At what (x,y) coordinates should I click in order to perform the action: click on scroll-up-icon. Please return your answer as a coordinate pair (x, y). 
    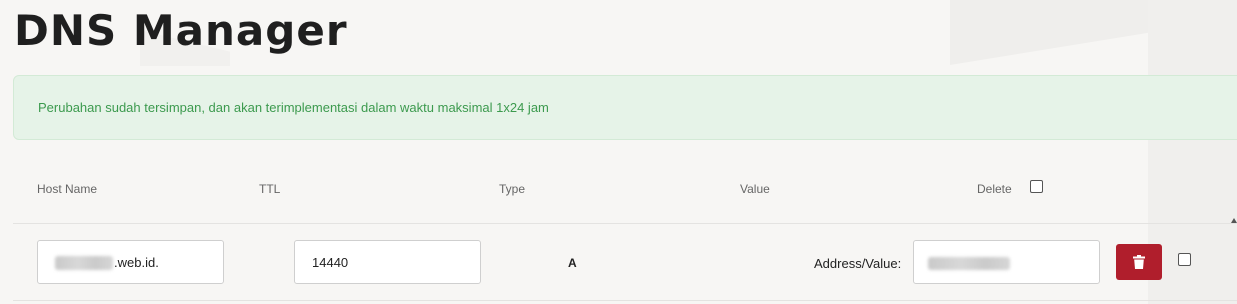
    Looking at the image, I should click on (1234, 220).